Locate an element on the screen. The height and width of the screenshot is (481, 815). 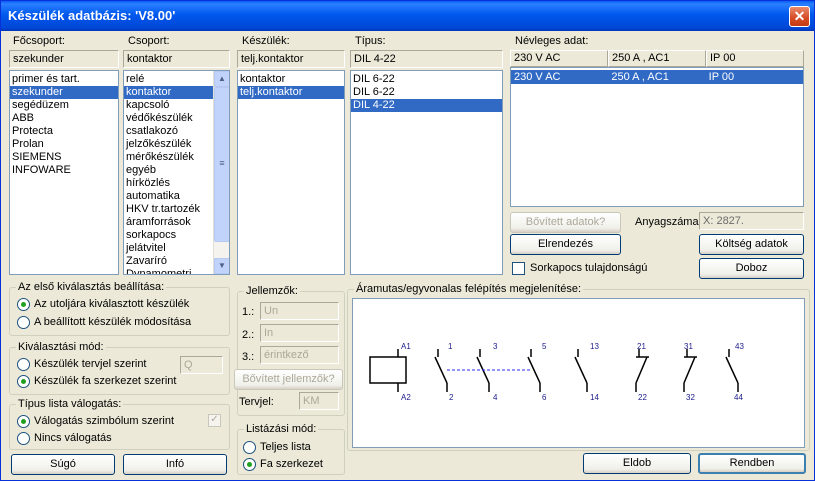
list-item: jelátvitel is located at coordinates (168, 248).